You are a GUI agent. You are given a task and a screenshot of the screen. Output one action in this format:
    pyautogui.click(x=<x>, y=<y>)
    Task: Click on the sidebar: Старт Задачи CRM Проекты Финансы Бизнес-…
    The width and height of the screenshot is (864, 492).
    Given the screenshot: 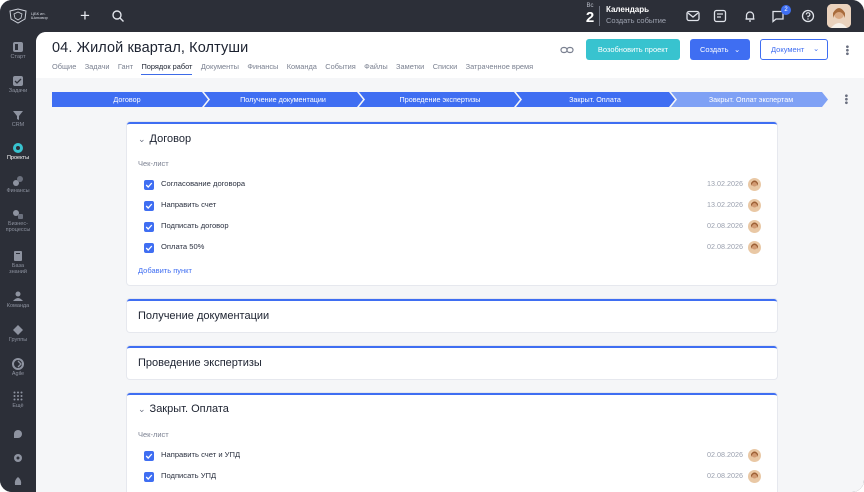 What is the action you would take?
    pyautogui.click(x=18, y=262)
    